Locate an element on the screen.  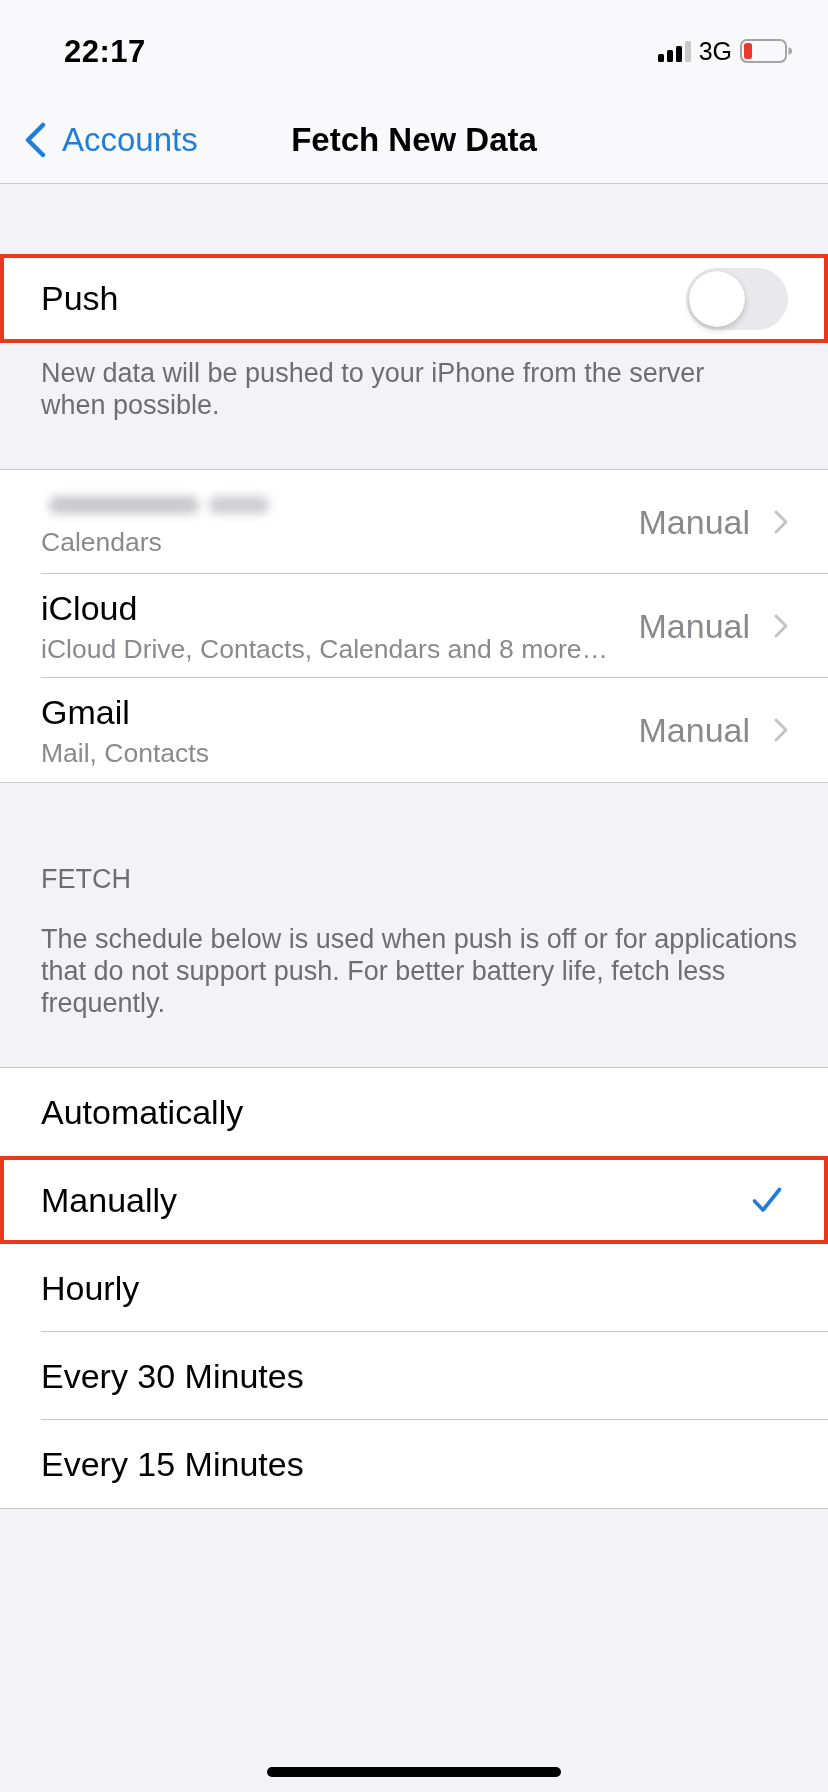
page-title: Fetch New Data is located at coordinates (414, 139).